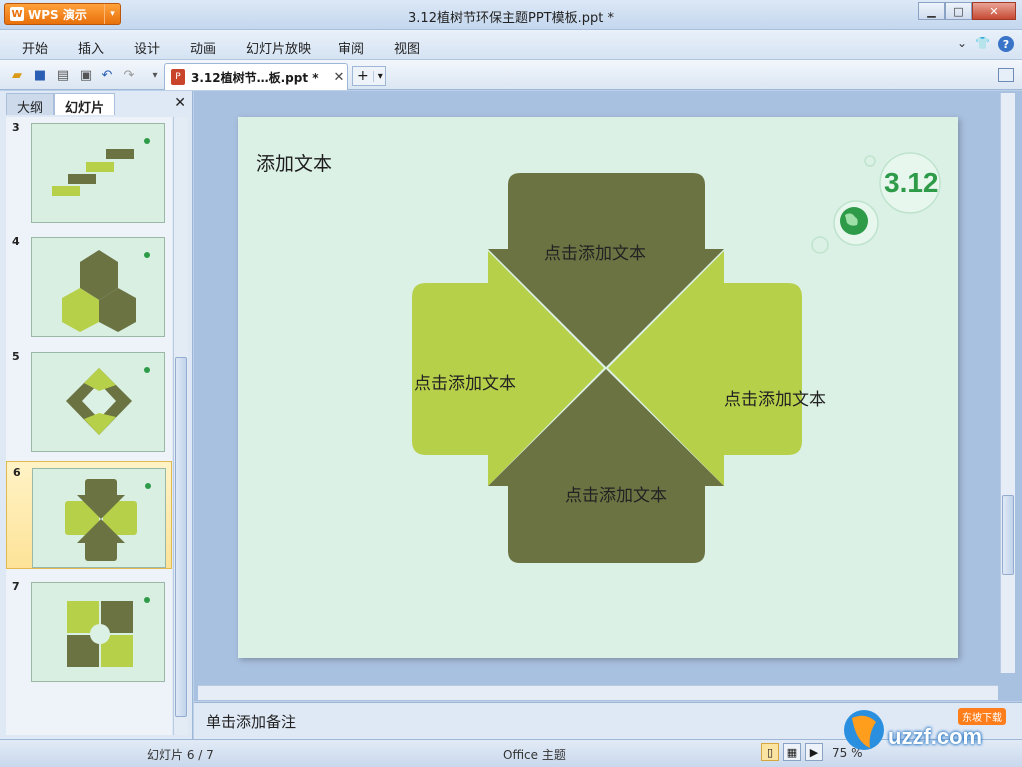  Describe the element at coordinates (351, 47) in the screenshot. I see `menu-review: 审阅` at that location.